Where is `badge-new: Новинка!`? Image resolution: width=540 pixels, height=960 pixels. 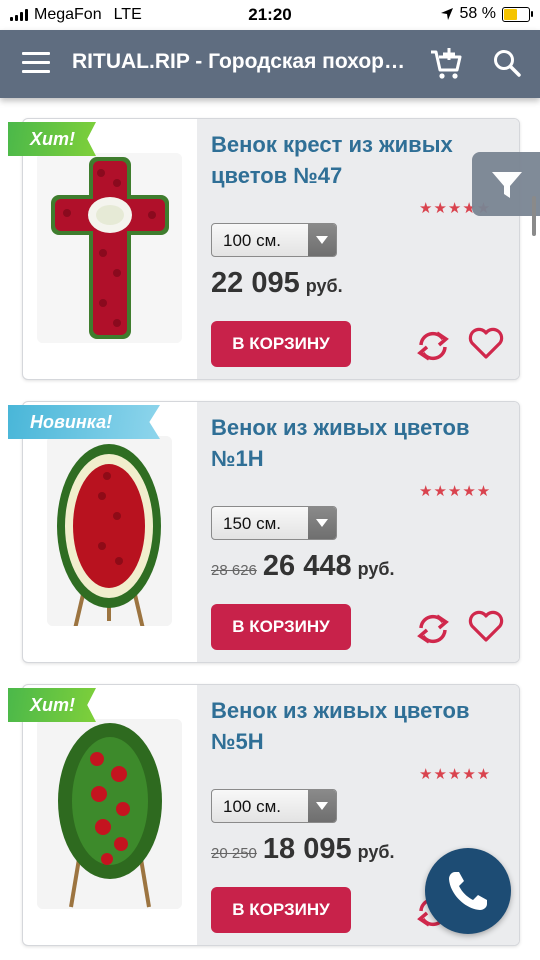 badge-new: Новинка! is located at coordinates (84, 422).